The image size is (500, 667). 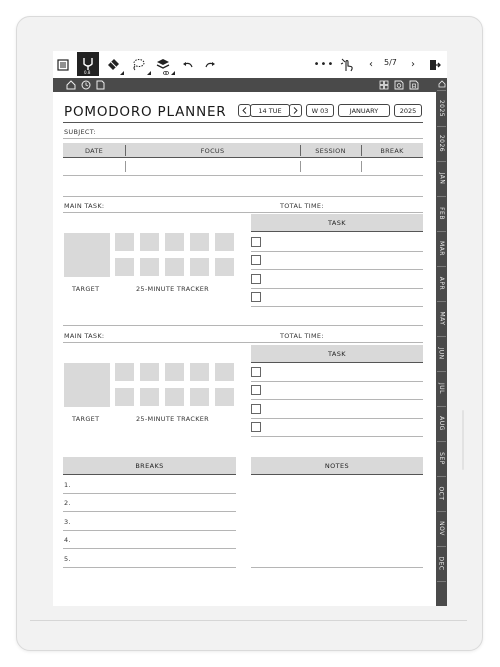 I want to click on tracker-label: 25-MINUTE TRACKER, so click(x=172, y=289).